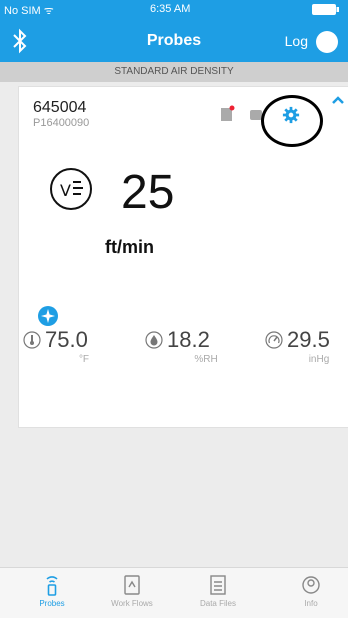 The width and height of the screenshot is (348, 618). Describe the element at coordinates (319, 359) in the screenshot. I see `pressure-unit: inHg` at that location.